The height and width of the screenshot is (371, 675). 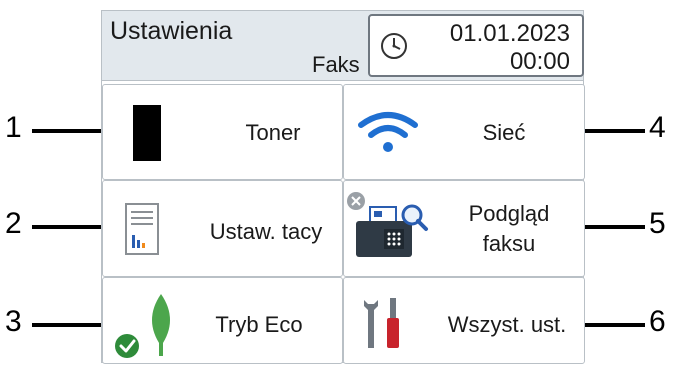 What do you see at coordinates (259, 324) in the screenshot?
I see `tile-eco-mode-label: Tryb Eco` at bounding box center [259, 324].